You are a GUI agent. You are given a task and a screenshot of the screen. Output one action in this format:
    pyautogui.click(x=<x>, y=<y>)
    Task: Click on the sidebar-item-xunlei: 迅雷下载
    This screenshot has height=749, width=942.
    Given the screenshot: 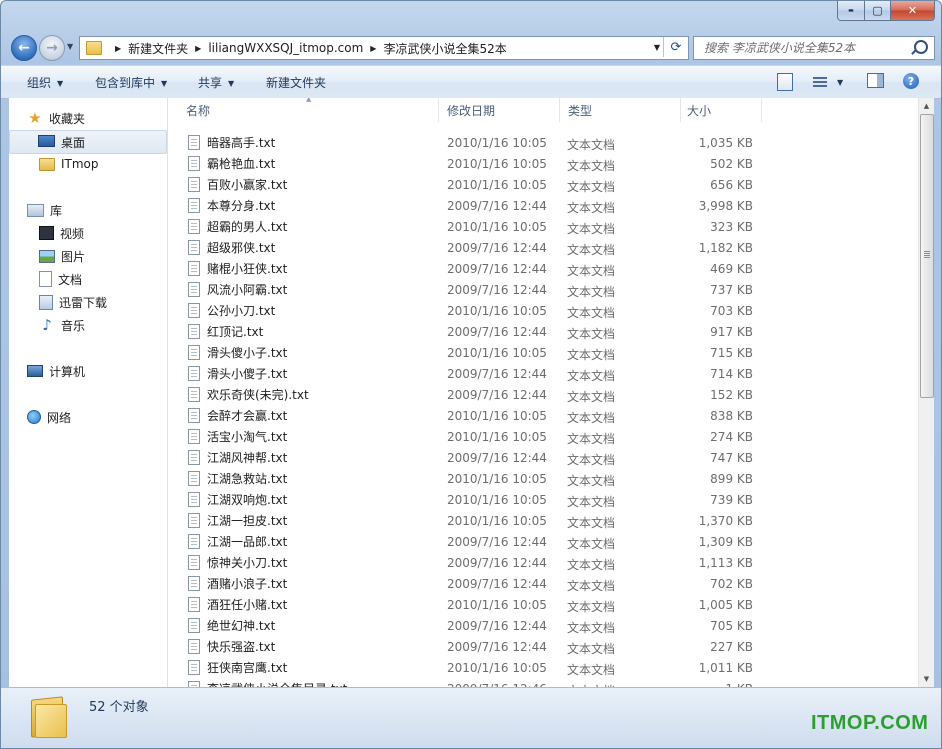 What is the action you would take?
    pyautogui.click(x=102, y=302)
    